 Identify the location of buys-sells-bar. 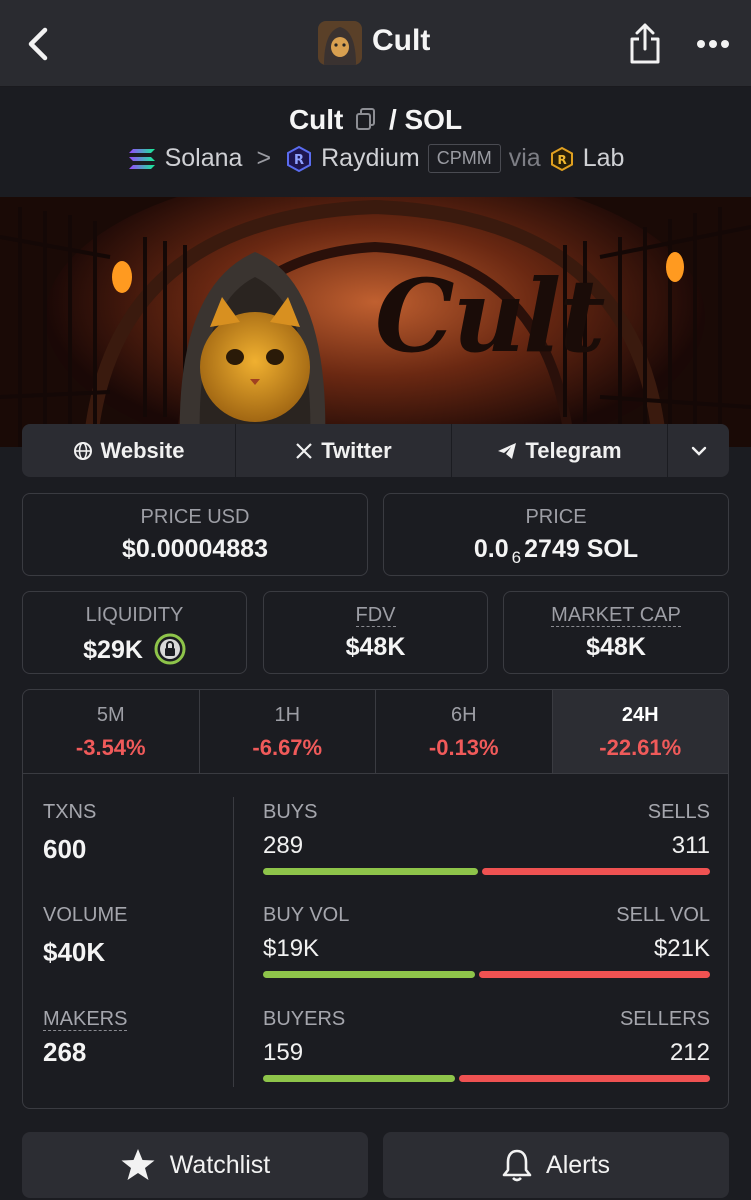
(486, 871).